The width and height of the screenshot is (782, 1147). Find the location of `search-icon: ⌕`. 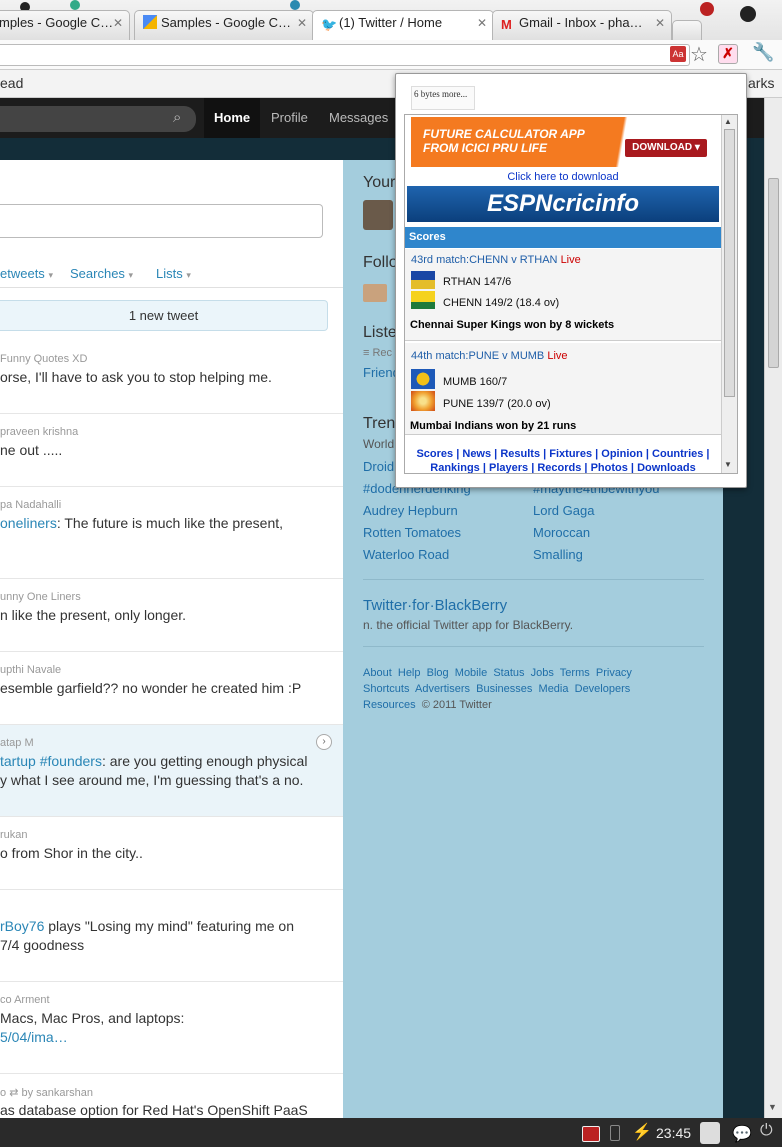

search-icon: ⌕ is located at coordinates (177, 117).